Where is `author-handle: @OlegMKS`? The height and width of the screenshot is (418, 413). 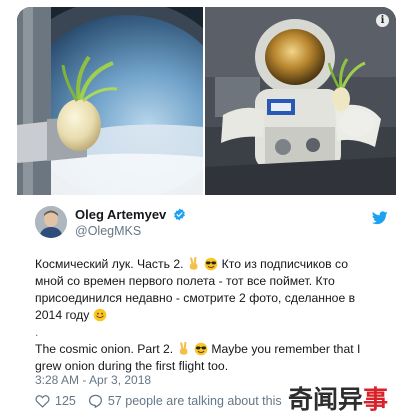 author-handle: @OlegMKS is located at coordinates (108, 231).